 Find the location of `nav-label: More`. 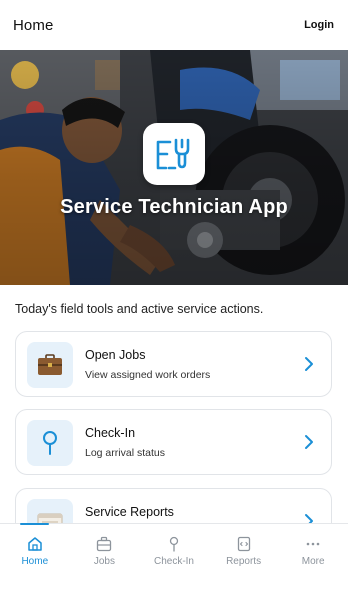

nav-label: More is located at coordinates (313, 561).